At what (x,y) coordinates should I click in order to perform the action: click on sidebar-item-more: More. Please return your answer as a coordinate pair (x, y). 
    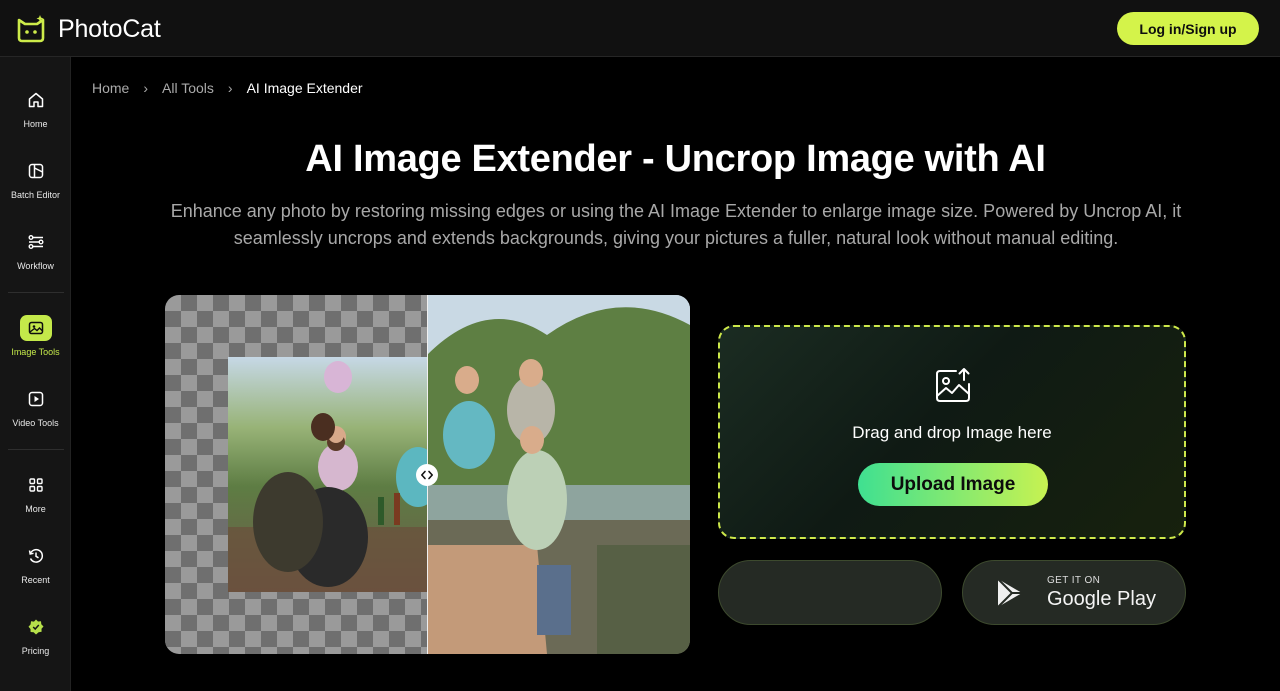
    Looking at the image, I should click on (35, 502).